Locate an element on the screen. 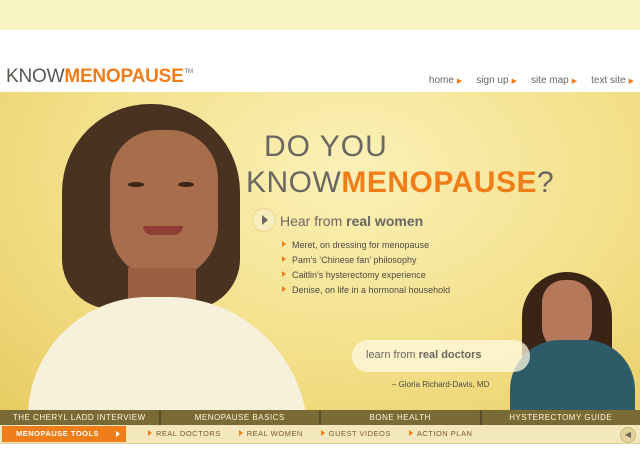  hear-prefix: Hear from is located at coordinates (313, 221).